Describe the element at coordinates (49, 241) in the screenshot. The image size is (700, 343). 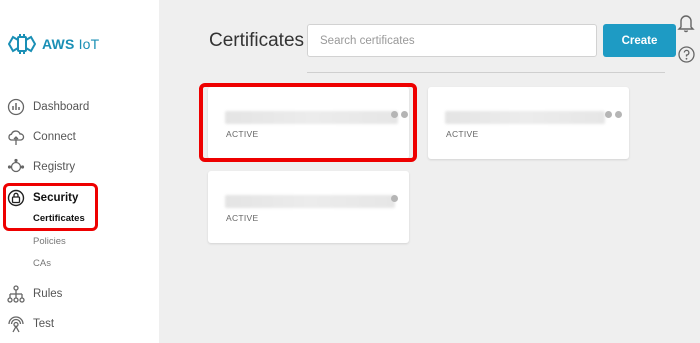
I see `sidebar-subitem-policies: Policies` at that location.